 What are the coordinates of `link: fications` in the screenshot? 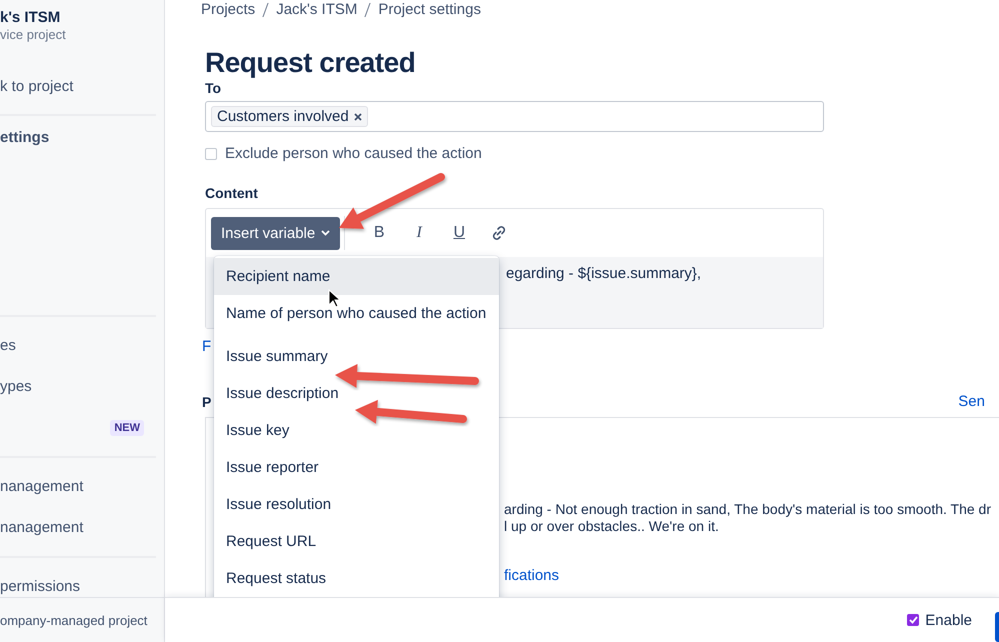 It's located at (532, 575).